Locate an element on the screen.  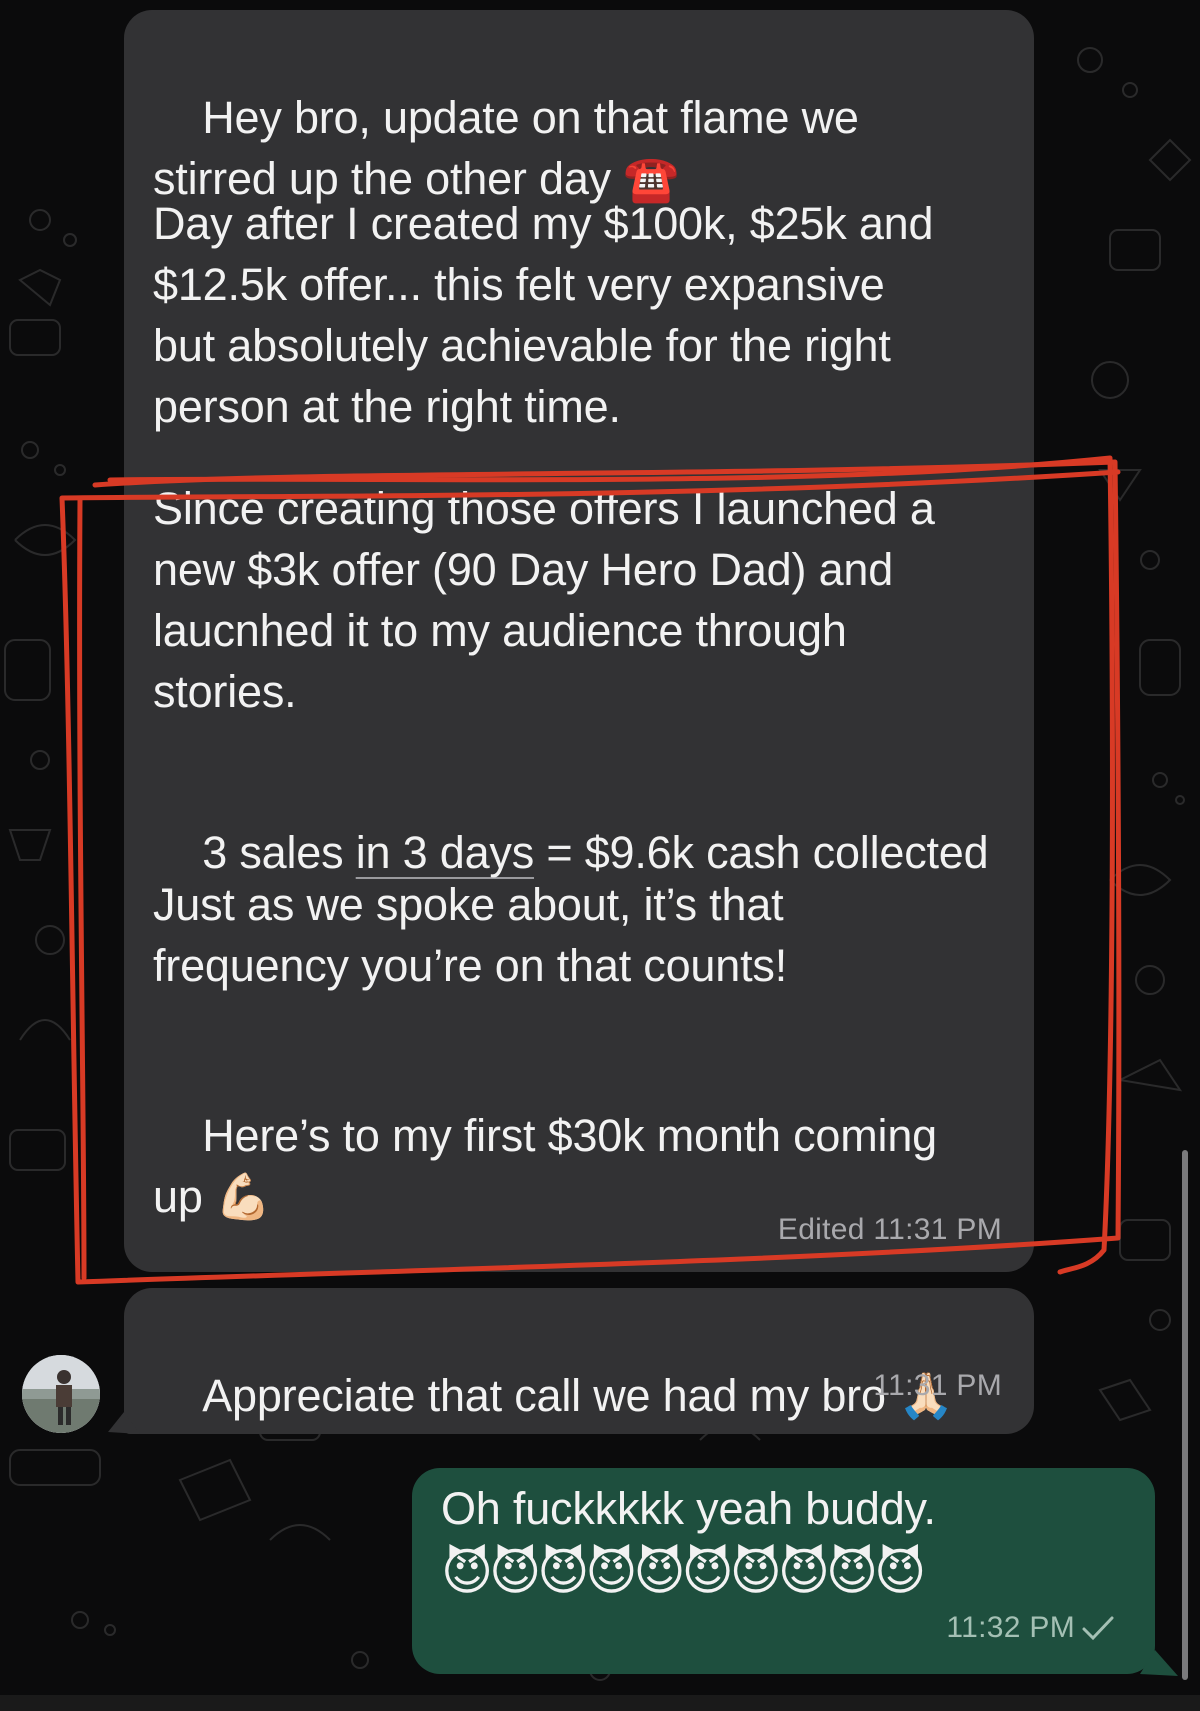
smiling-devil-emoji-row: 😈😈😈😈😈😈😈😈😈😈 is located at coordinates (683, 1572).